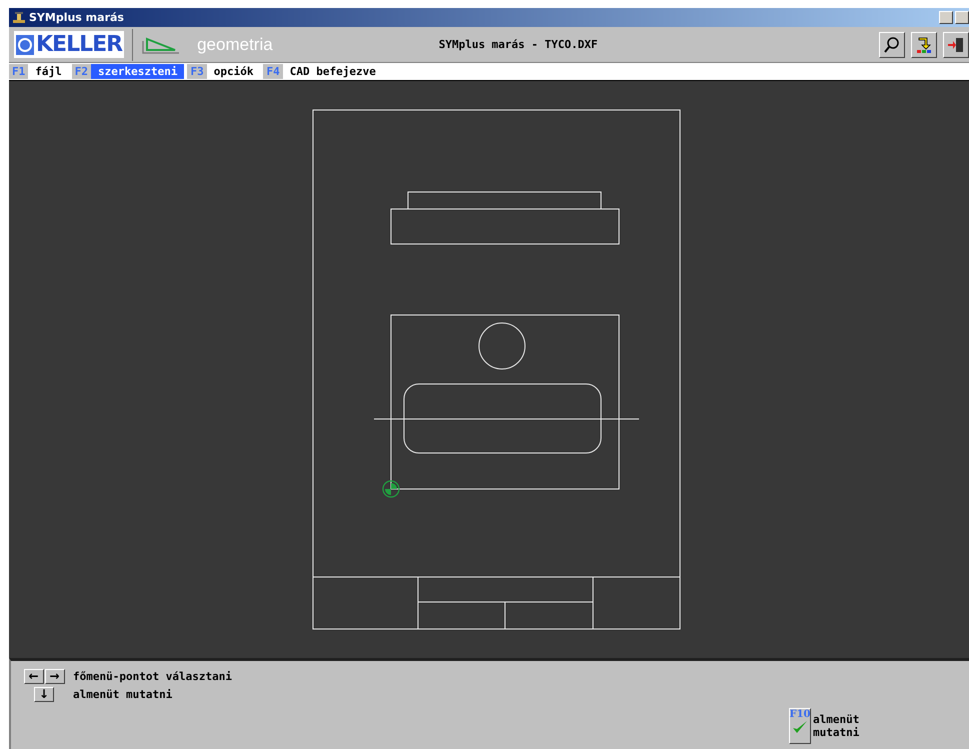 The width and height of the screenshot is (969, 749). What do you see at coordinates (81, 71) in the screenshot?
I see `function-key-label: F2` at bounding box center [81, 71].